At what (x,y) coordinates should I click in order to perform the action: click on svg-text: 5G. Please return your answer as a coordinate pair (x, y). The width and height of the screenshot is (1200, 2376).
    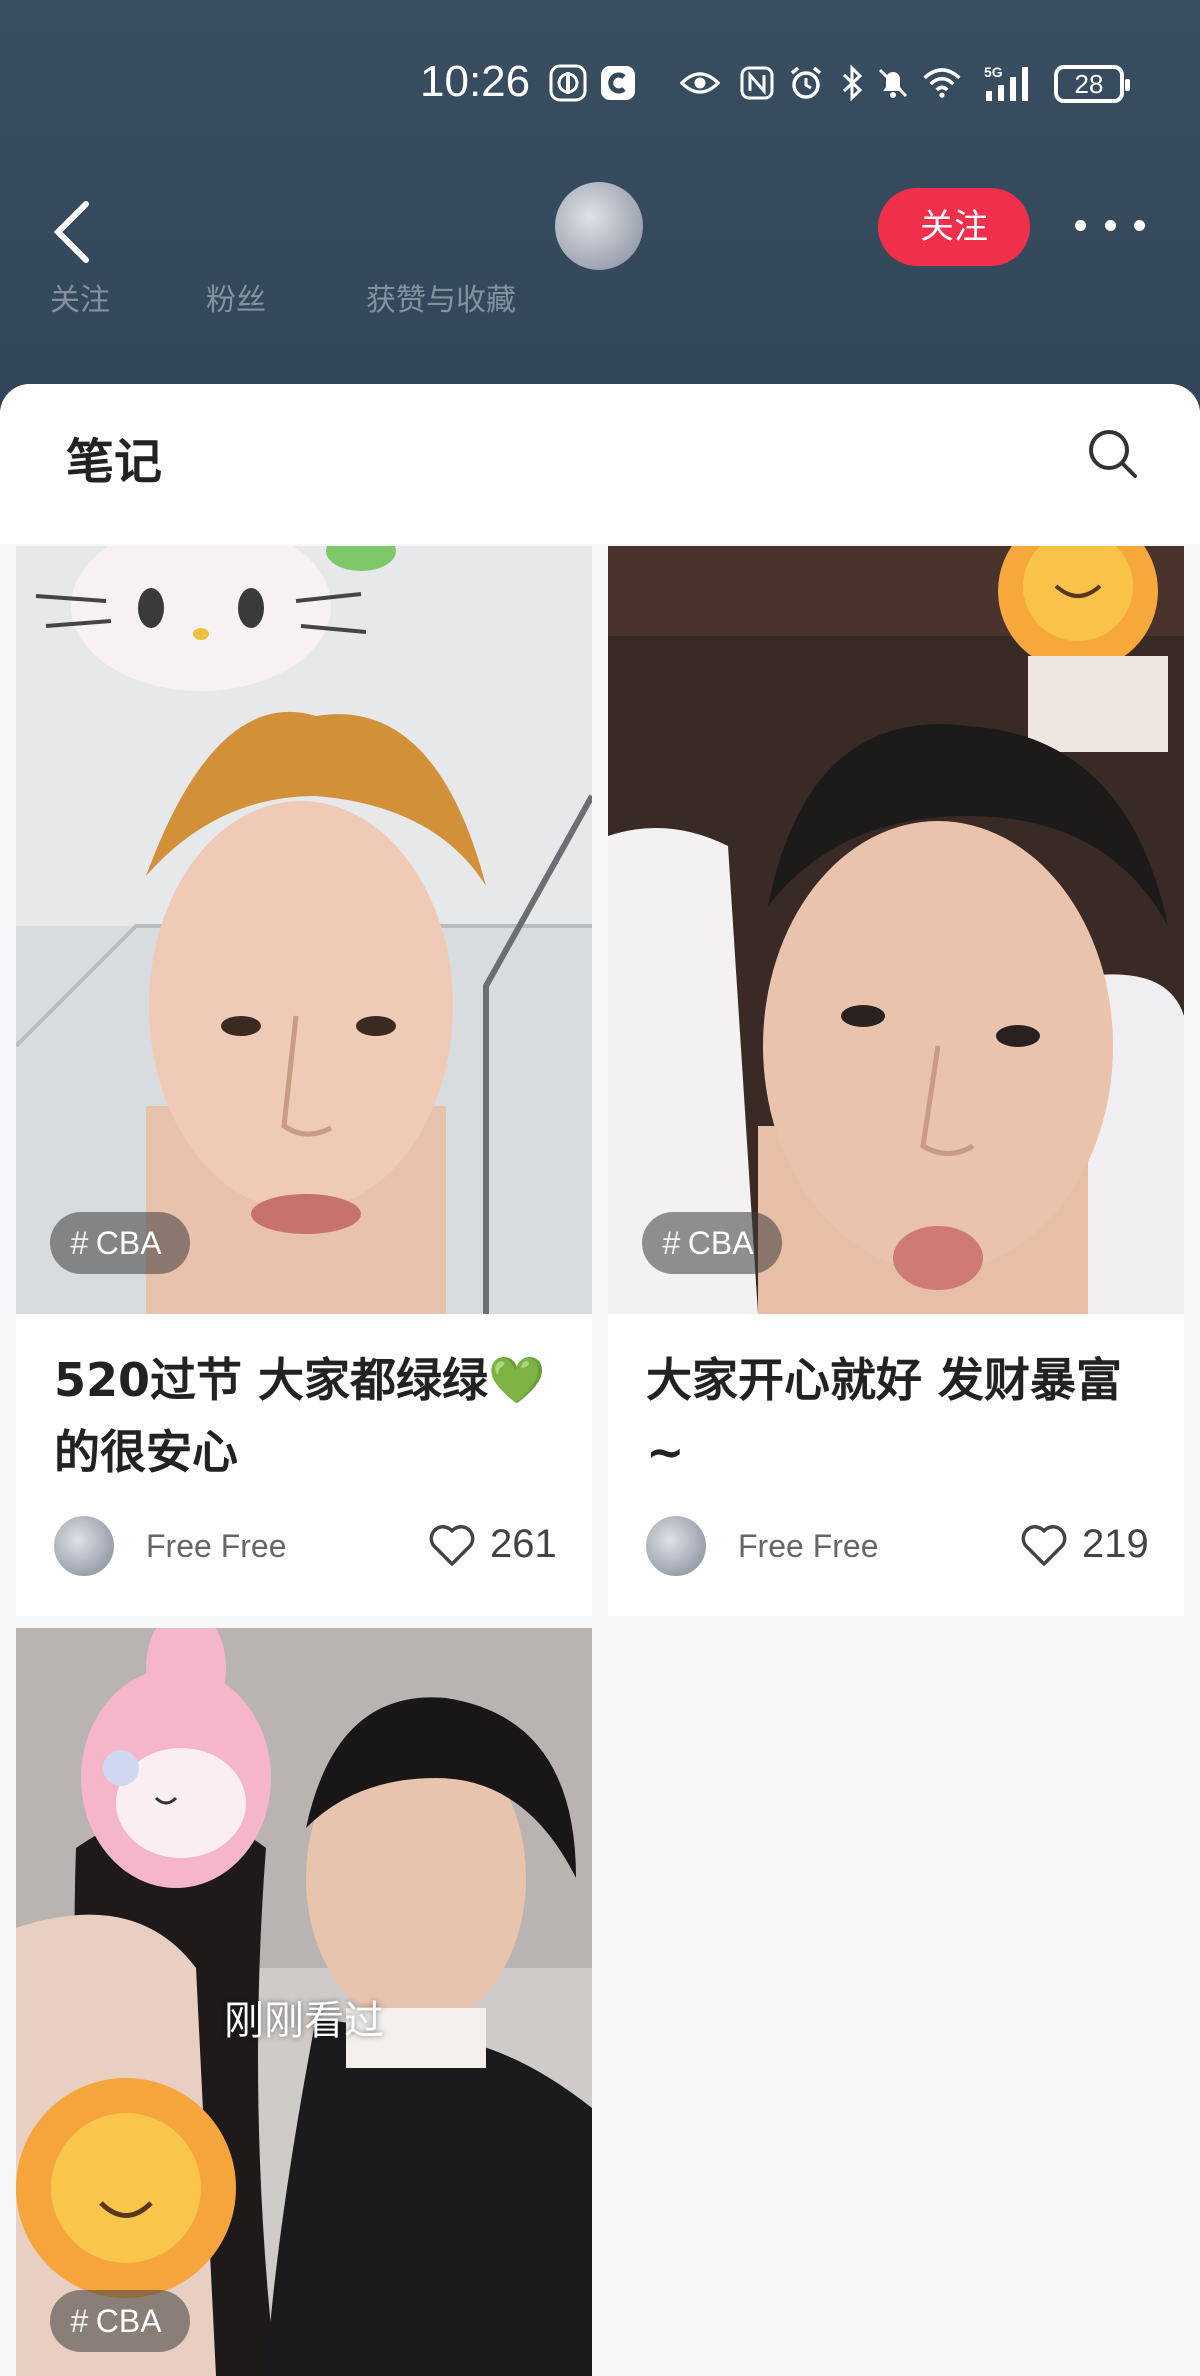
    Looking at the image, I should click on (993, 72).